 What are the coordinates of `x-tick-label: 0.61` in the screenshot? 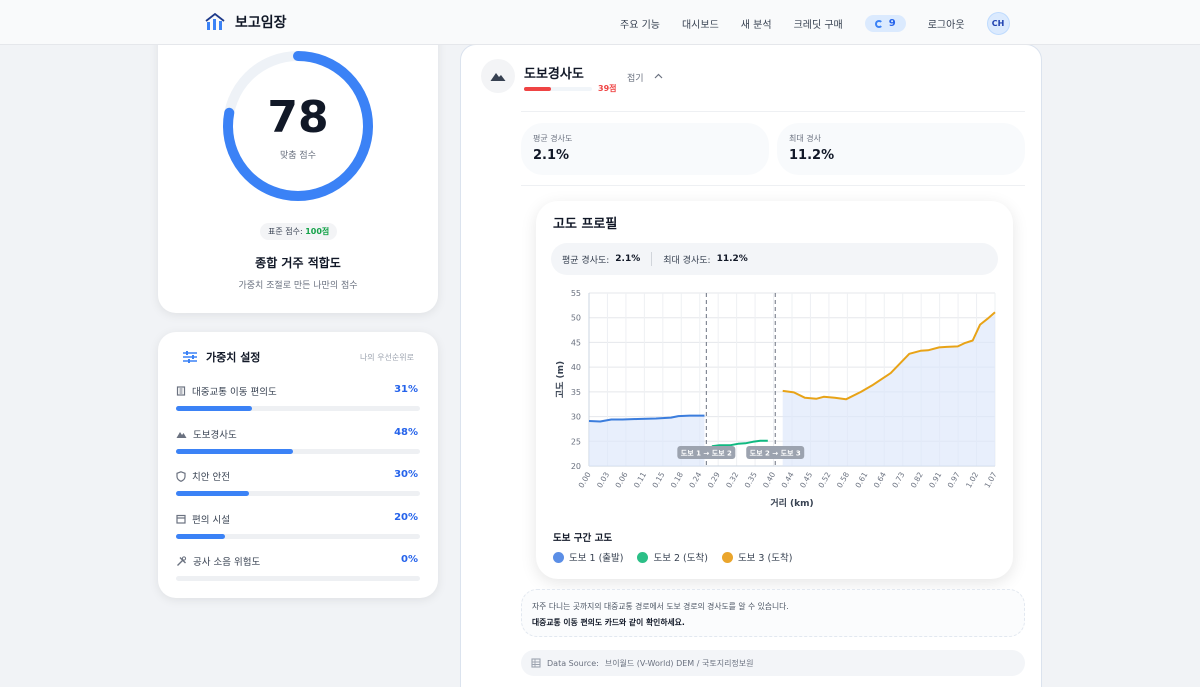 It's located at (861, 479).